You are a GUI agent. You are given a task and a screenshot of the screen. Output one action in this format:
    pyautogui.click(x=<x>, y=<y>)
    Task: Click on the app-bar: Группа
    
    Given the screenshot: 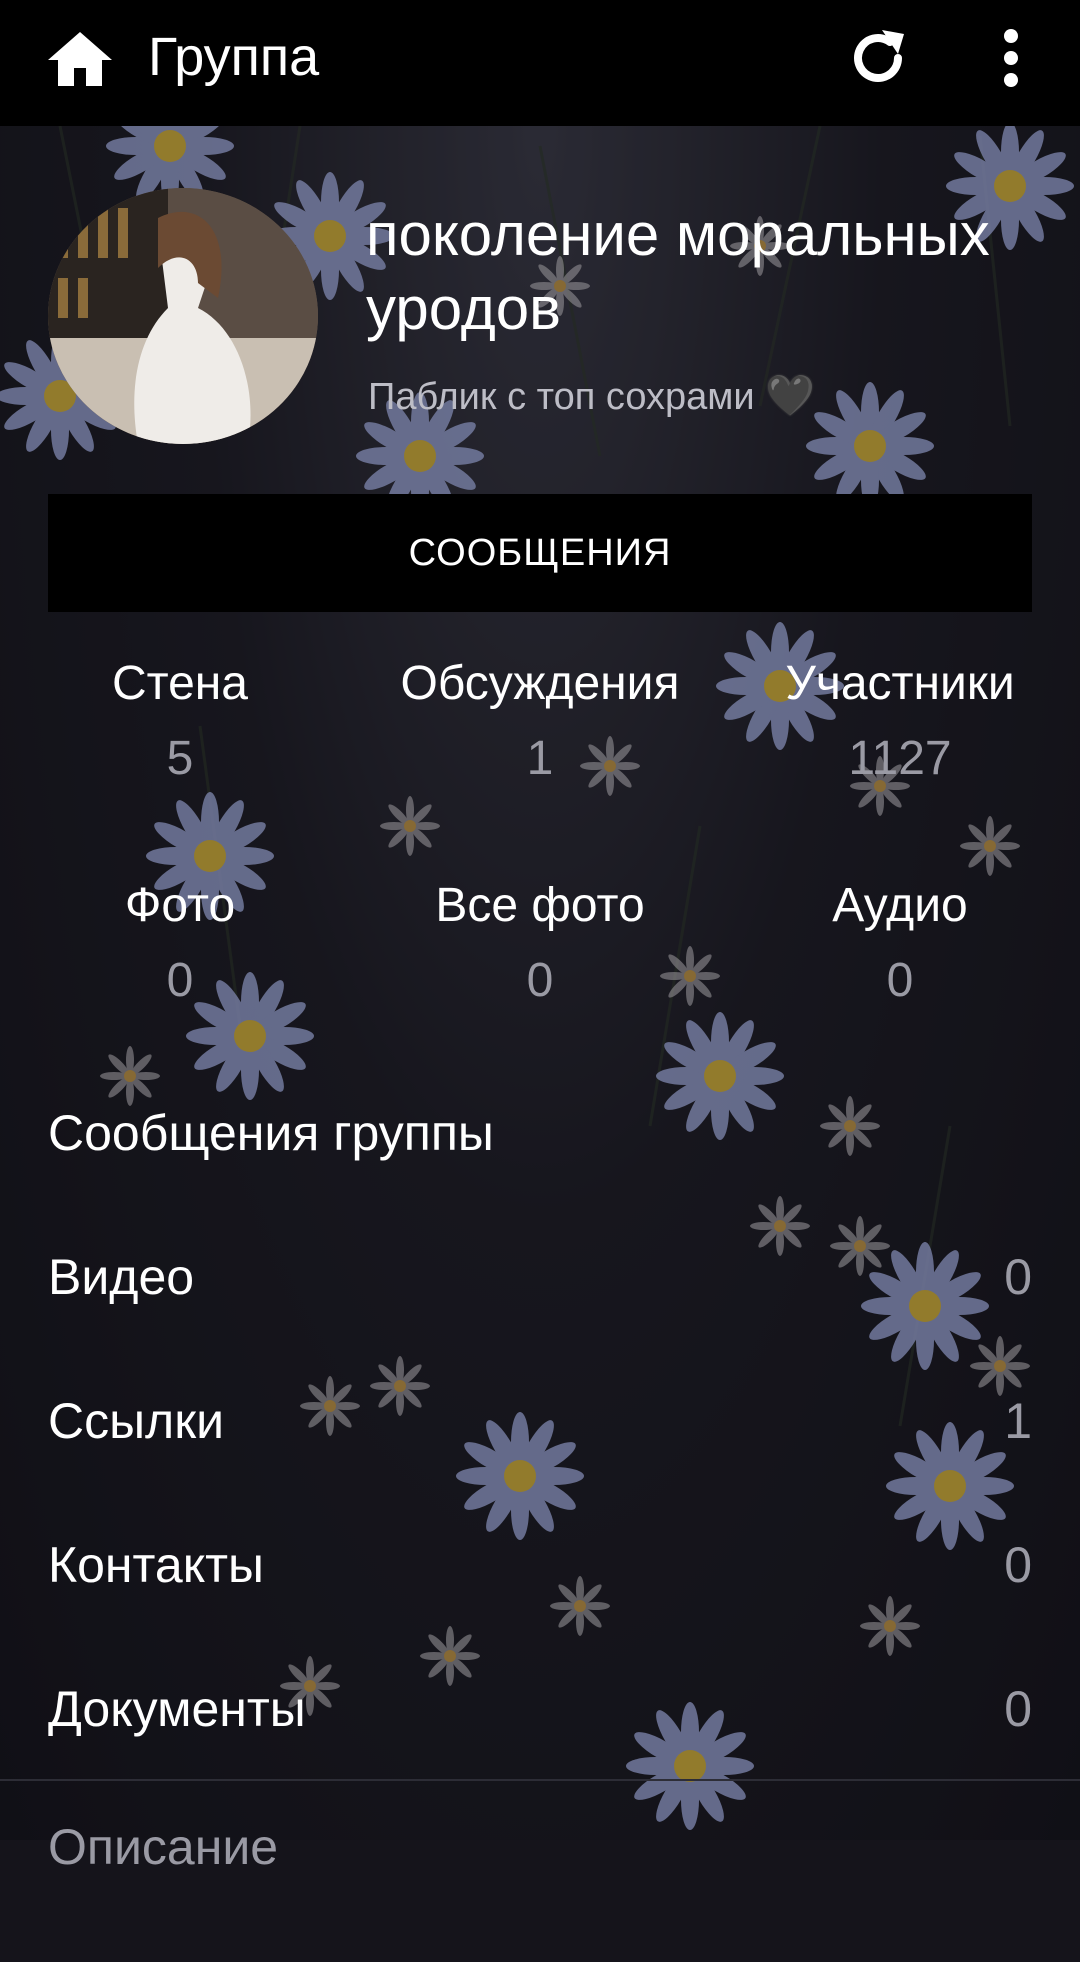 What is the action you would take?
    pyautogui.click(x=540, y=63)
    